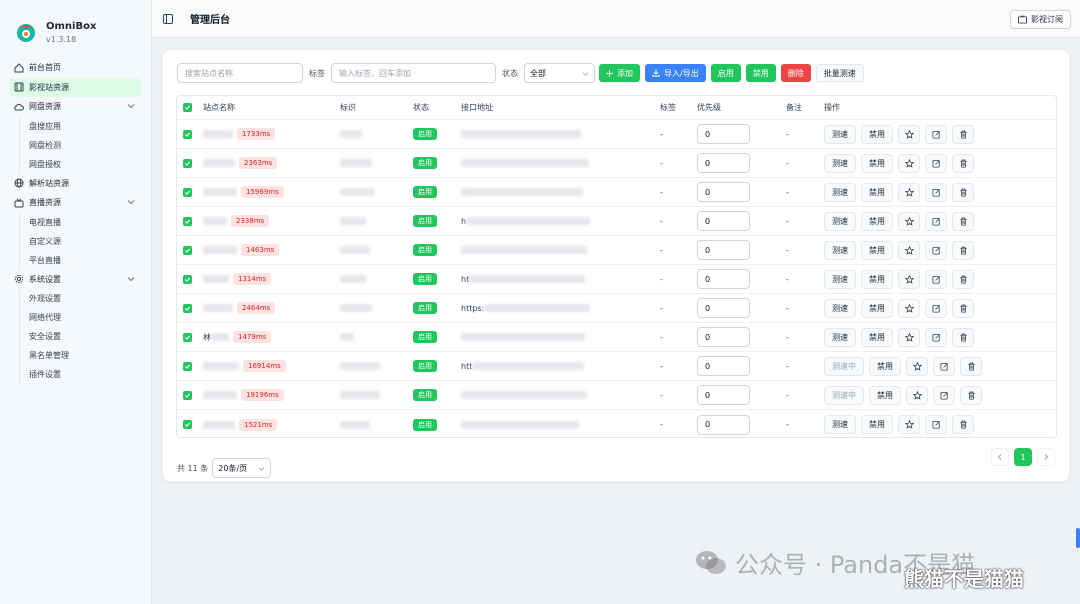 This screenshot has height=604, width=1080. Describe the element at coordinates (75, 355) in the screenshot. I see `sidebar-subitem: 黑名单管理` at that location.